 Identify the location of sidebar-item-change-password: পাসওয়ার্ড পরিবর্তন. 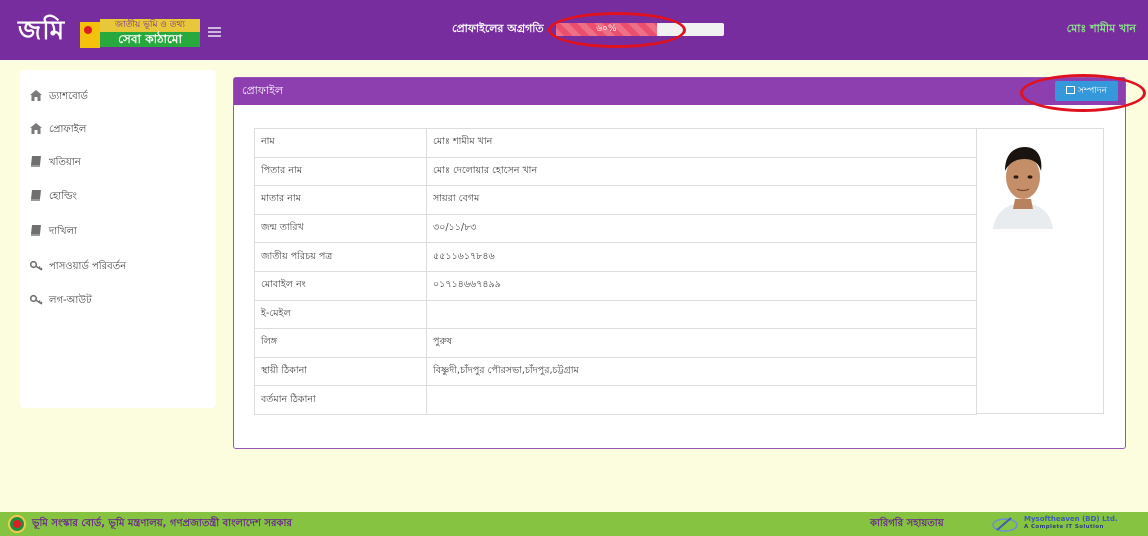
(119, 267).